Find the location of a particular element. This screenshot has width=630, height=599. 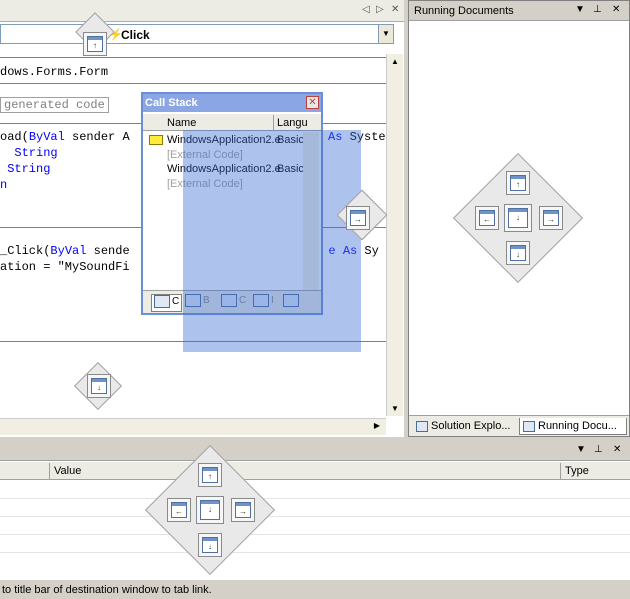

horizontal-scrollbar: ▶ is located at coordinates (193, 426).